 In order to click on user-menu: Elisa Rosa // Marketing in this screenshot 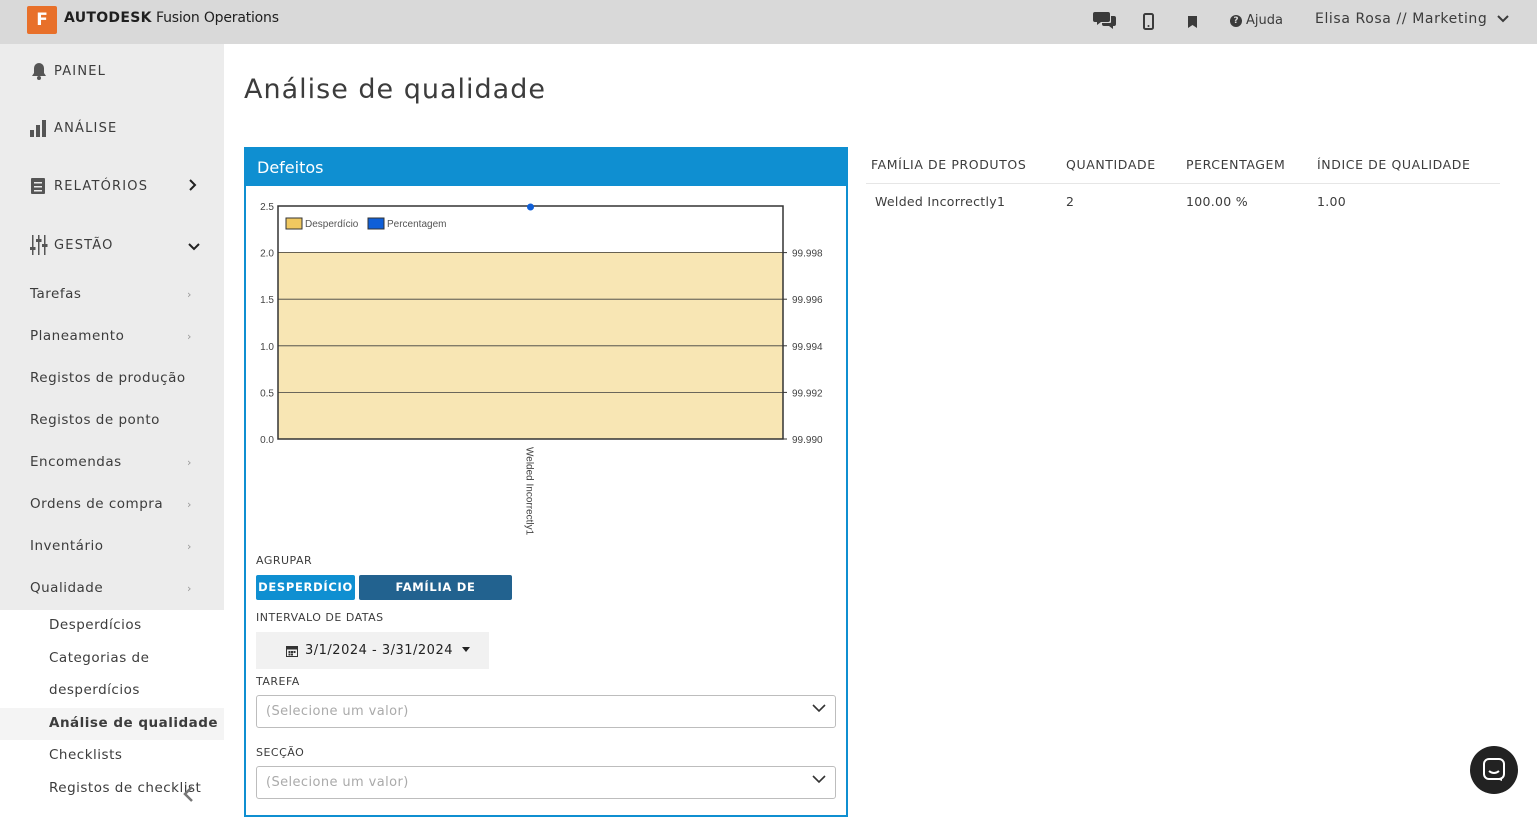, I will do `click(1412, 19)`.